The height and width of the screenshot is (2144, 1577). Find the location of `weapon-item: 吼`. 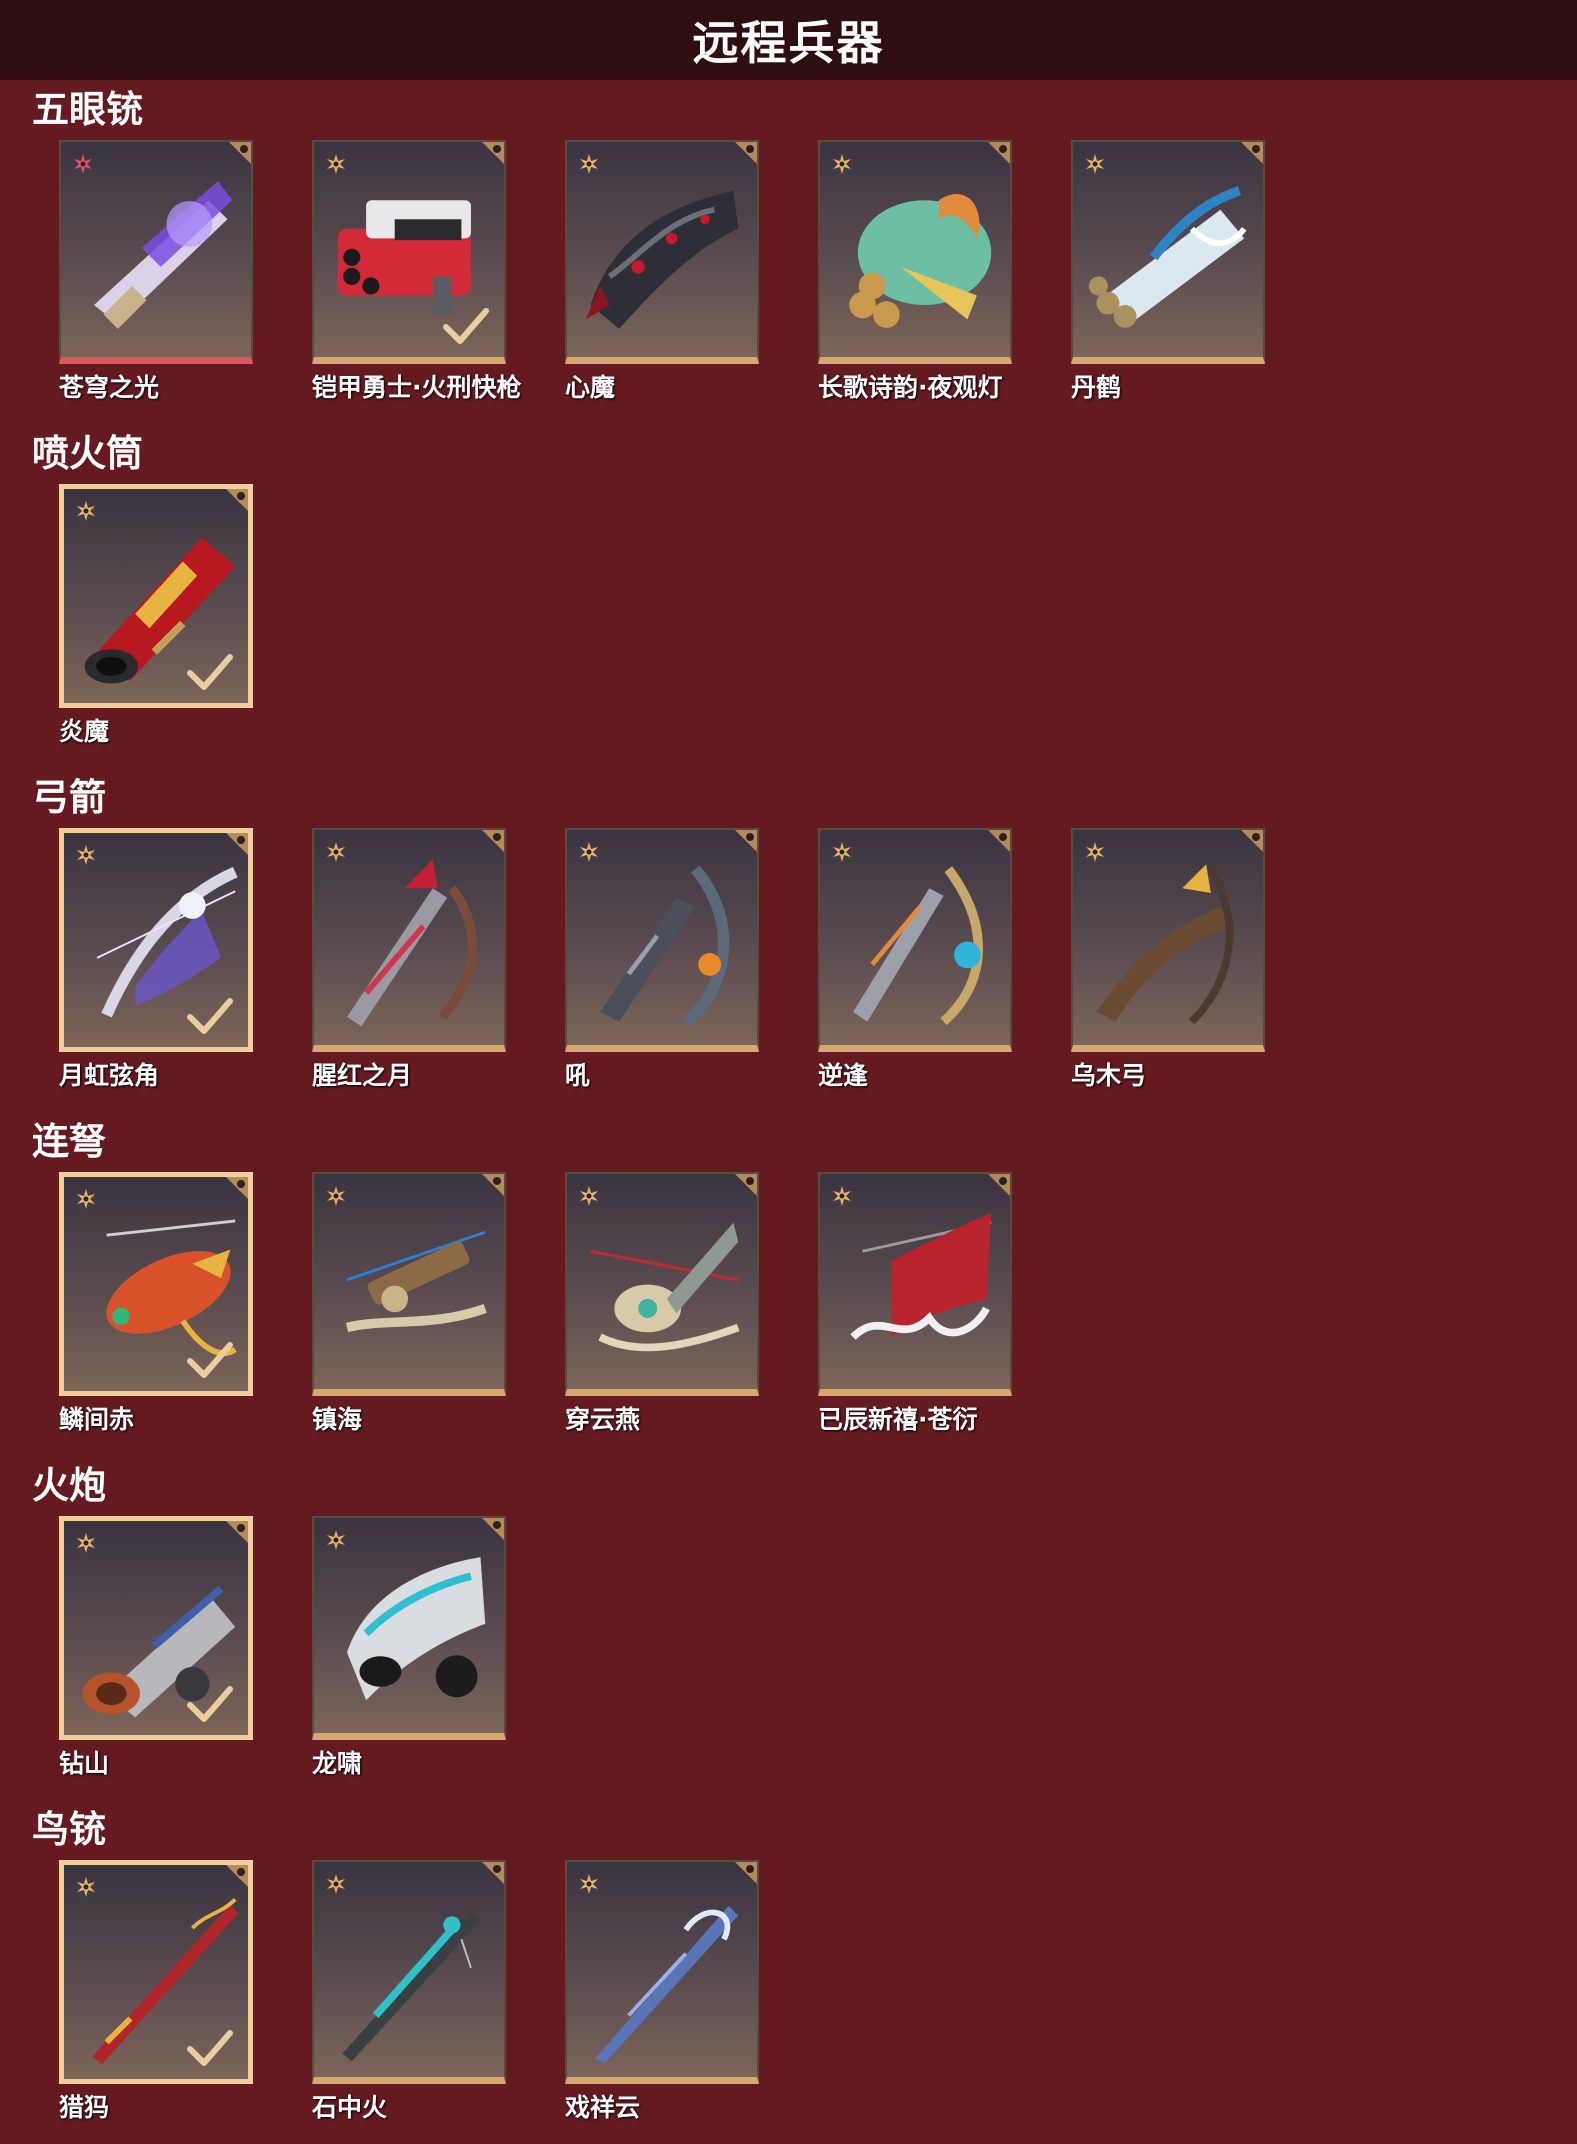

weapon-item: 吼 is located at coordinates (662, 963).